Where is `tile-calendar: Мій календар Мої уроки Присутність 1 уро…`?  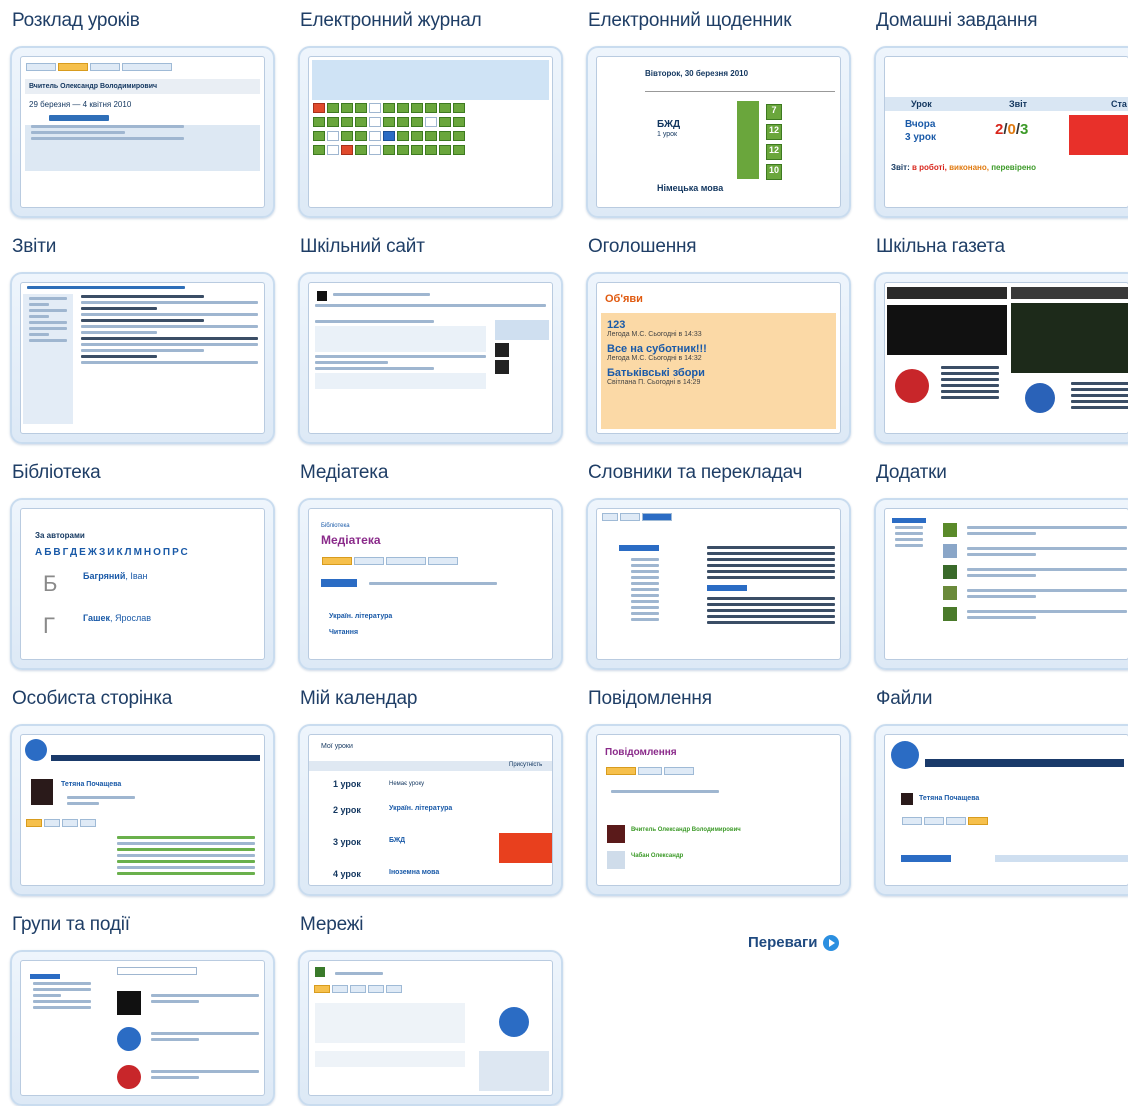 tile-calendar: Мій календар Мої уроки Присутність 1 уро… is located at coordinates (425, 793).